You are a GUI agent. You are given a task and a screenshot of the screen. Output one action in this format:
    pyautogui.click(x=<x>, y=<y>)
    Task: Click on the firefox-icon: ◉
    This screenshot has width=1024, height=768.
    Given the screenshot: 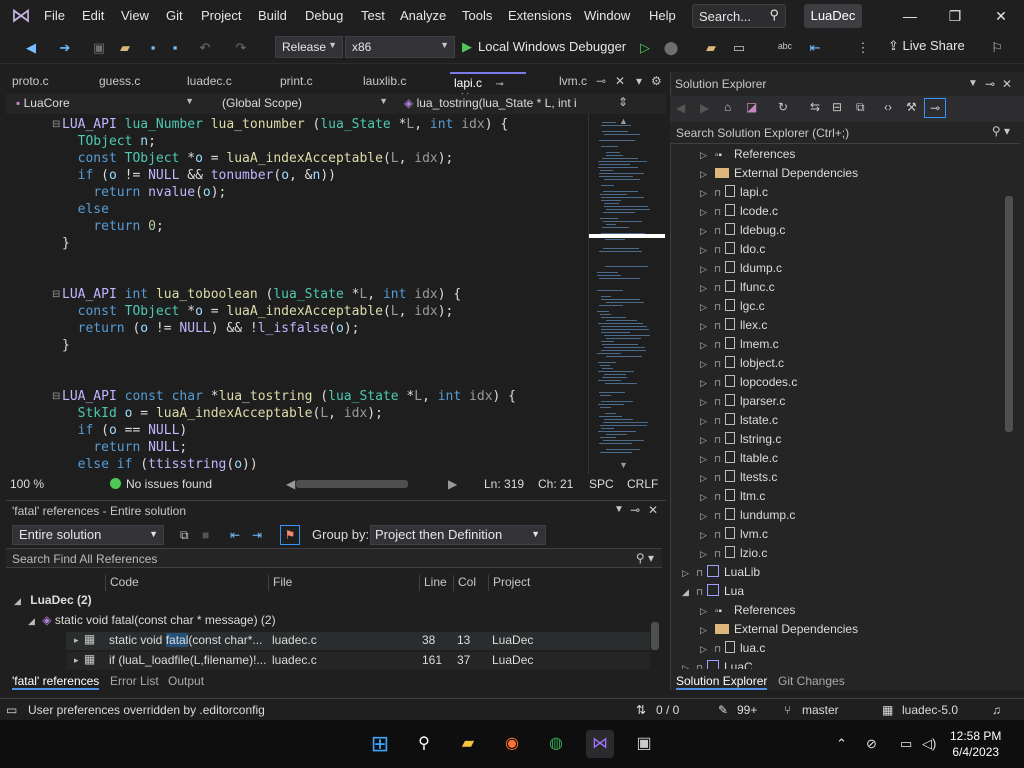 What is the action you would take?
    pyautogui.click(x=512, y=744)
    